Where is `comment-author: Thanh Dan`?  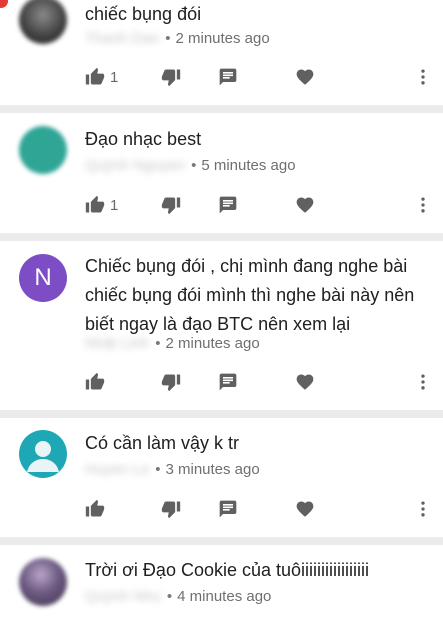
comment-author: Thanh Dan is located at coordinates (122, 38).